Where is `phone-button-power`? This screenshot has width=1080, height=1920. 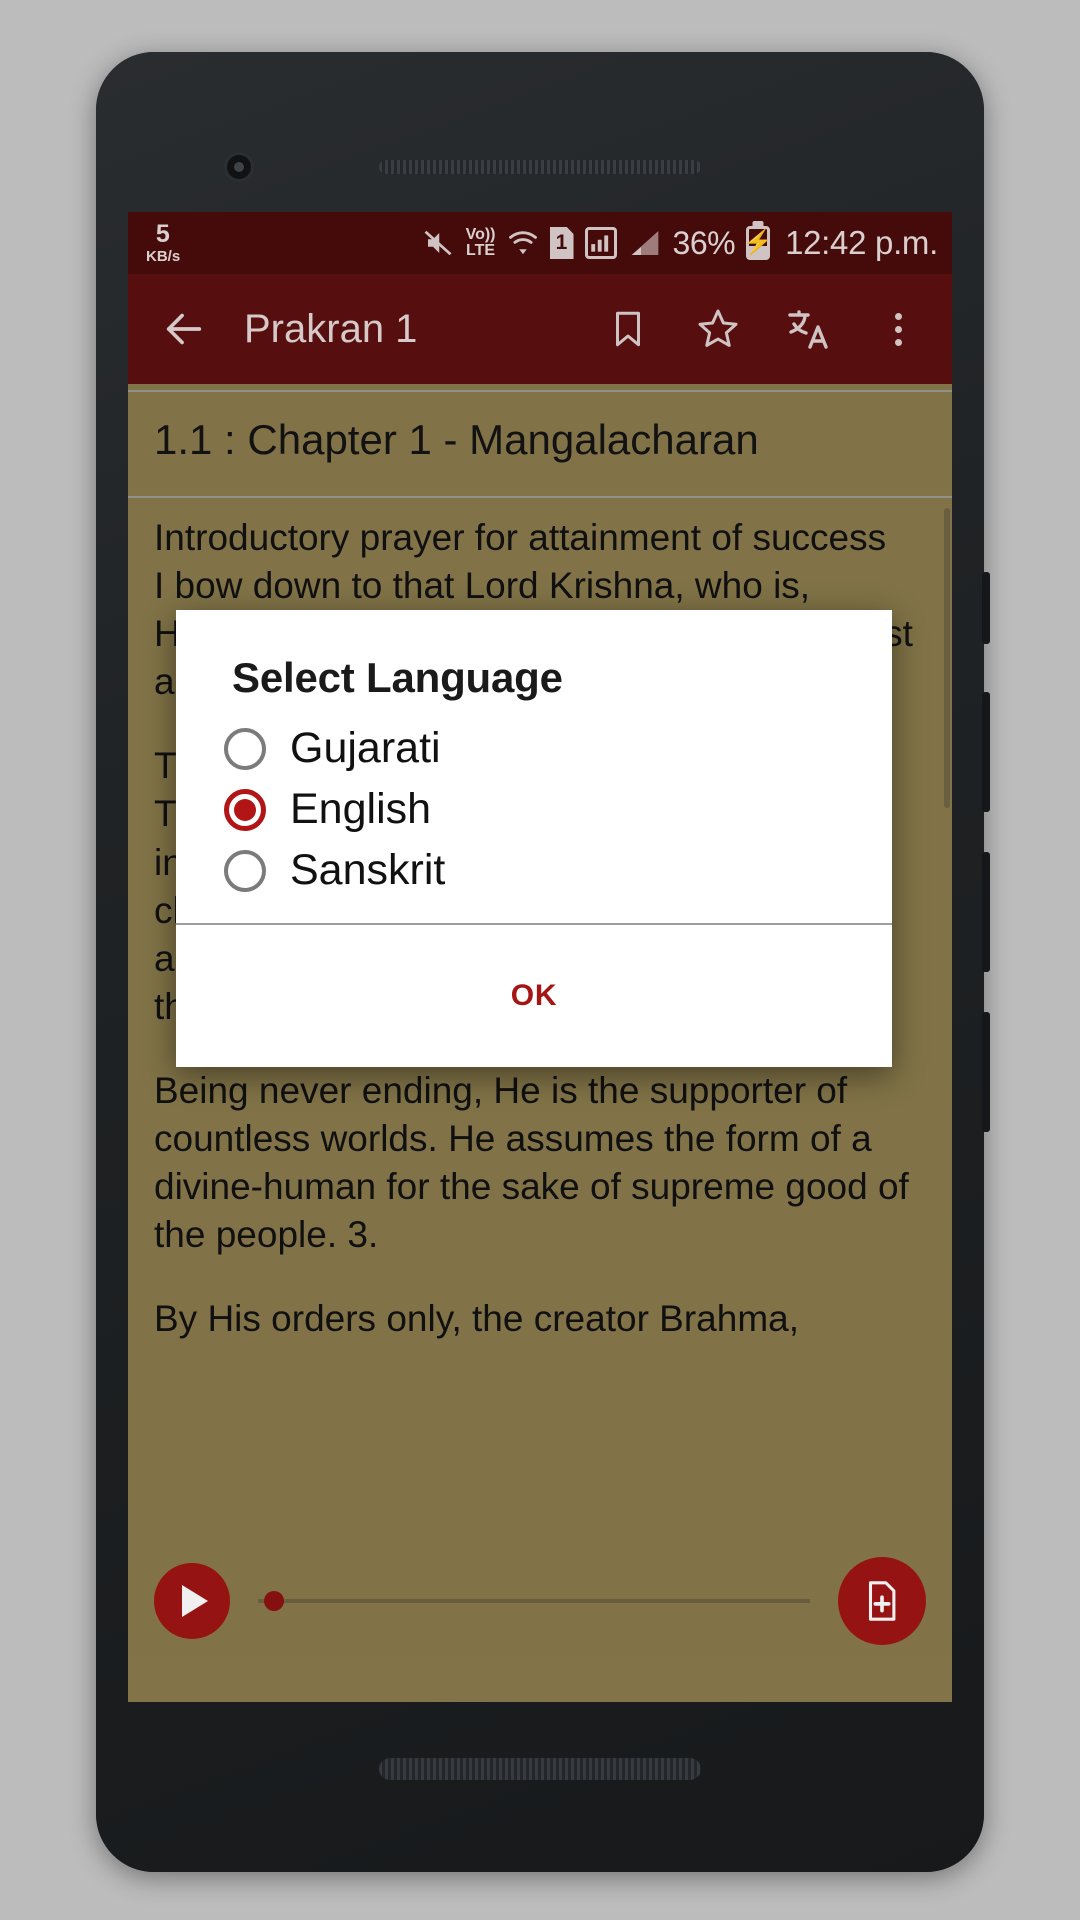 phone-button-power is located at coordinates (986, 608).